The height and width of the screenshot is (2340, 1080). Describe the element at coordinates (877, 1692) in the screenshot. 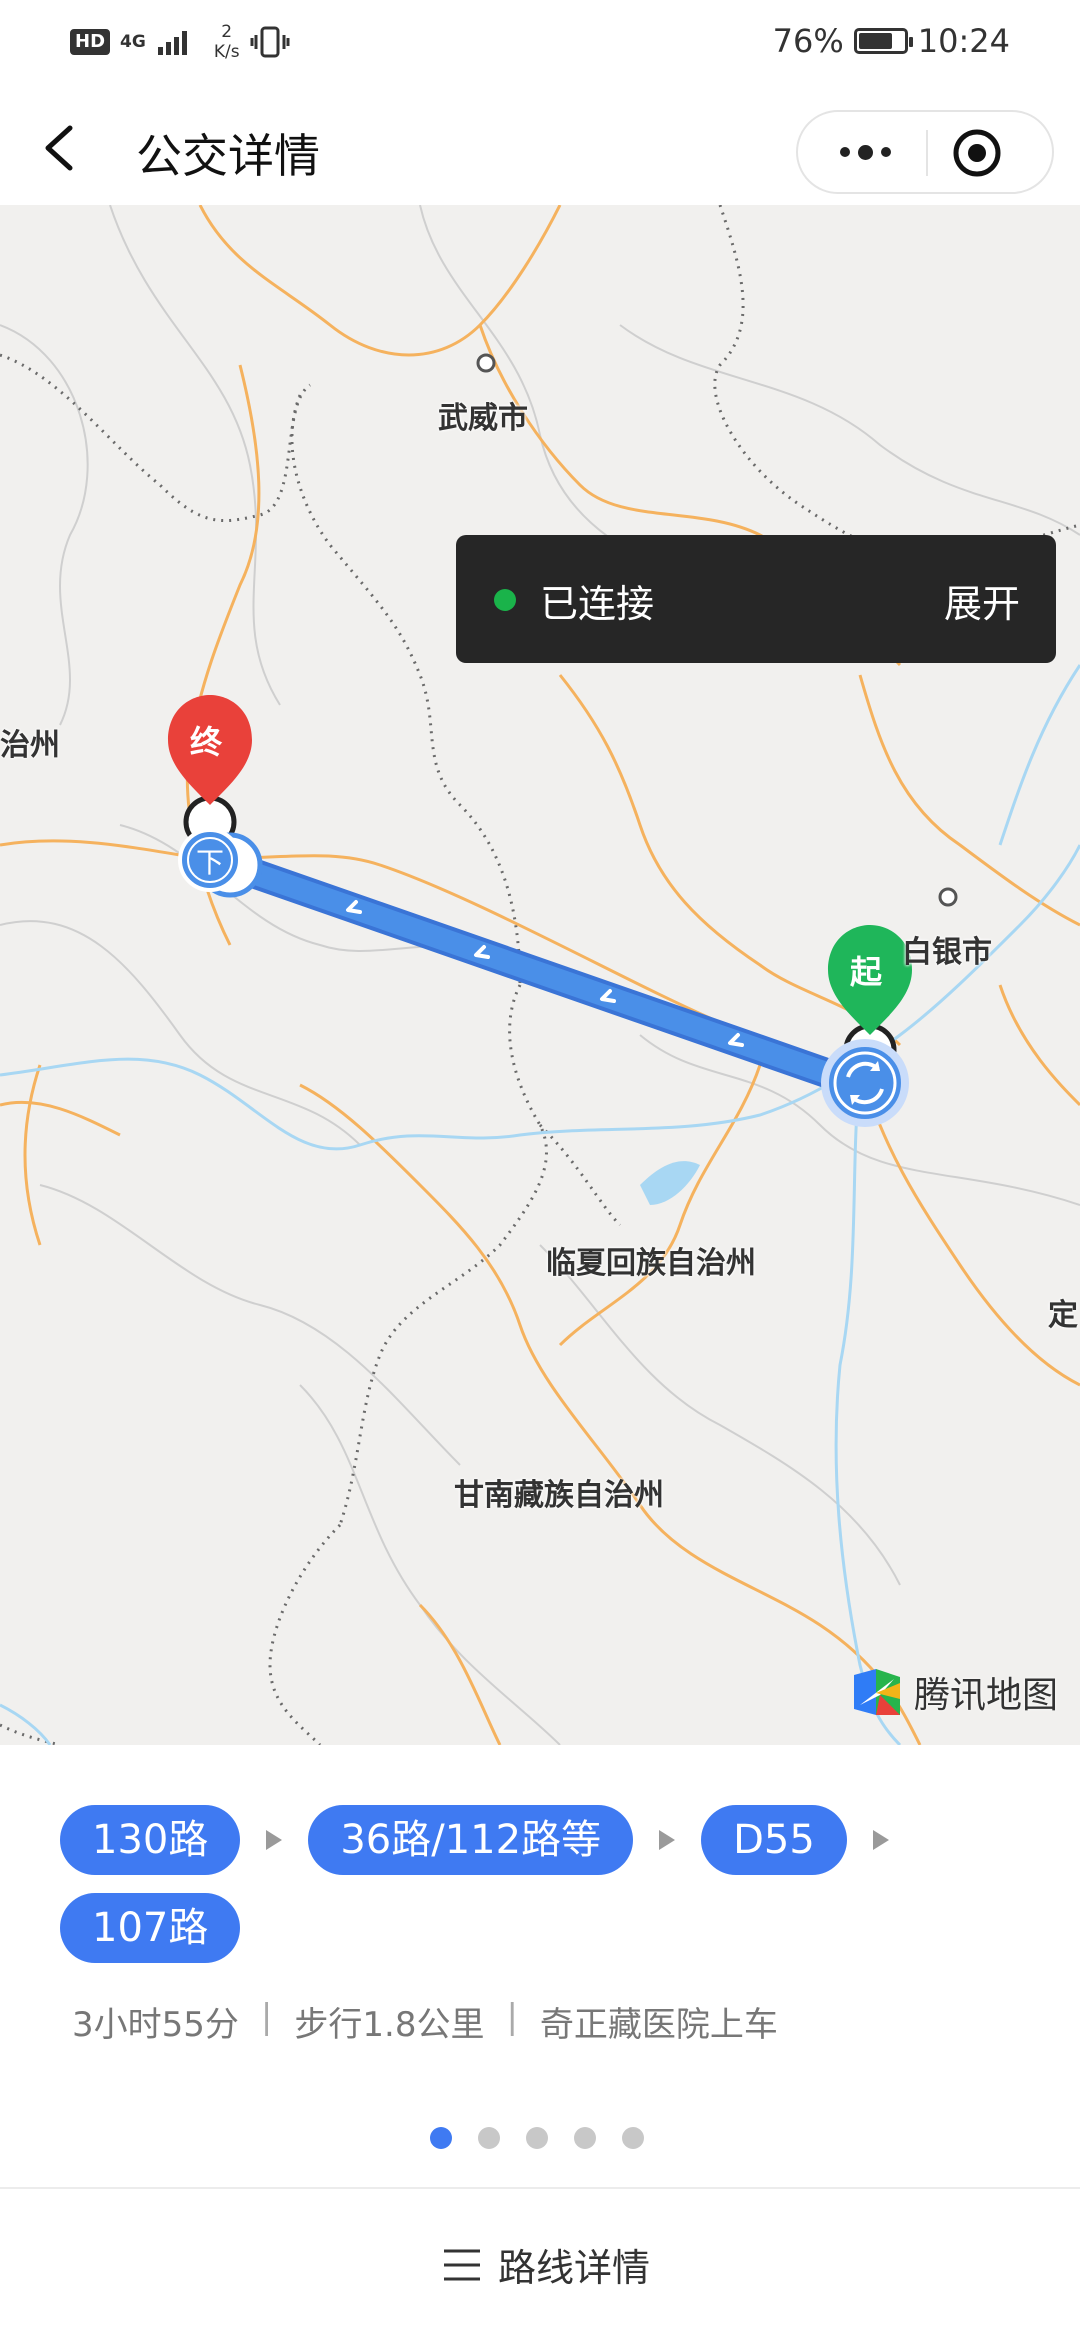

I see `tencent-map-logo-icon` at that location.